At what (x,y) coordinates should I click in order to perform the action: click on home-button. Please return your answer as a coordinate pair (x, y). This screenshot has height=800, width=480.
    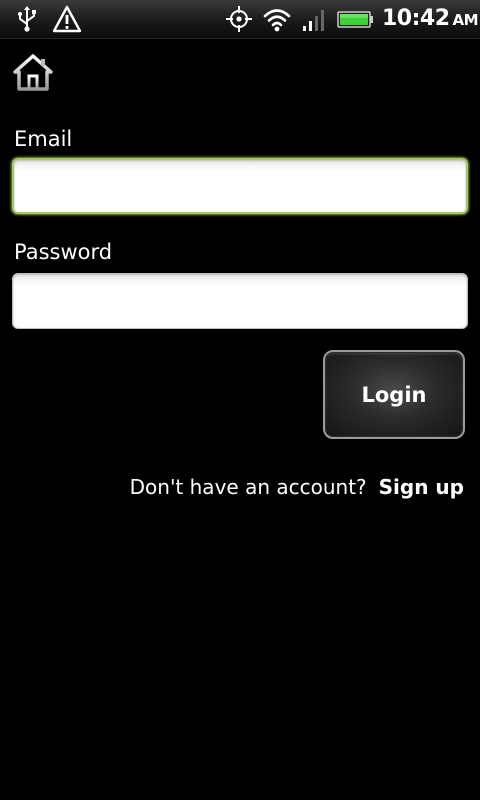
    Looking at the image, I should click on (33, 73).